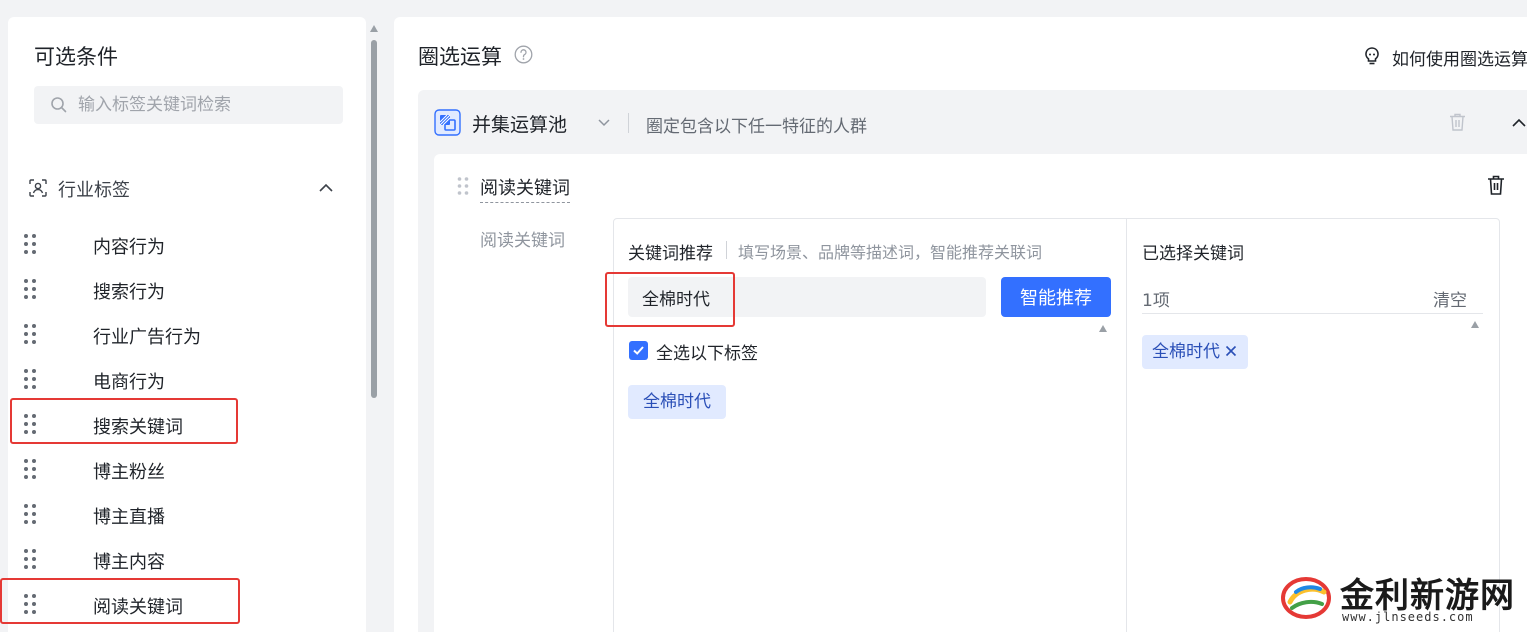  I want to click on field-label: 阅读关键词, so click(522, 241).